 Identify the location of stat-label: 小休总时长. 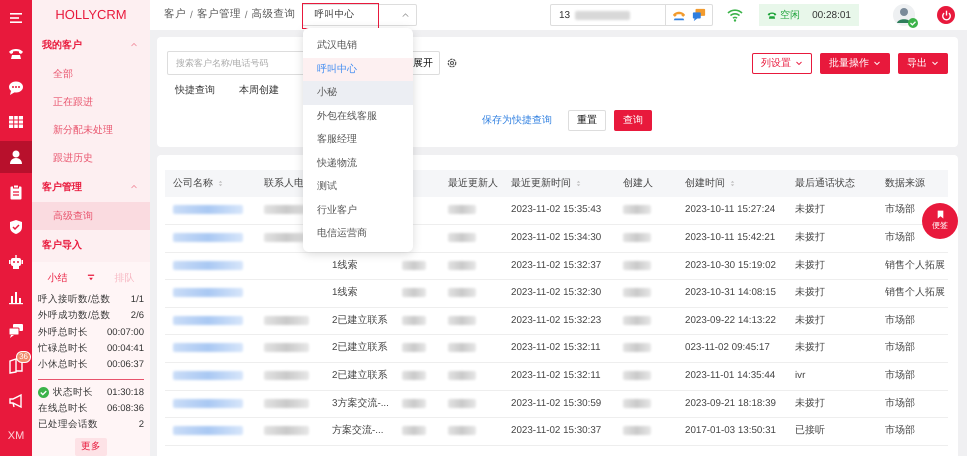
(63, 365).